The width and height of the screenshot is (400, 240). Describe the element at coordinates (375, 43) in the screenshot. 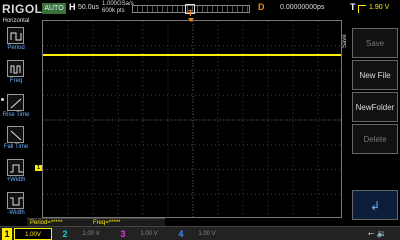

I see `save-button: Save` at that location.